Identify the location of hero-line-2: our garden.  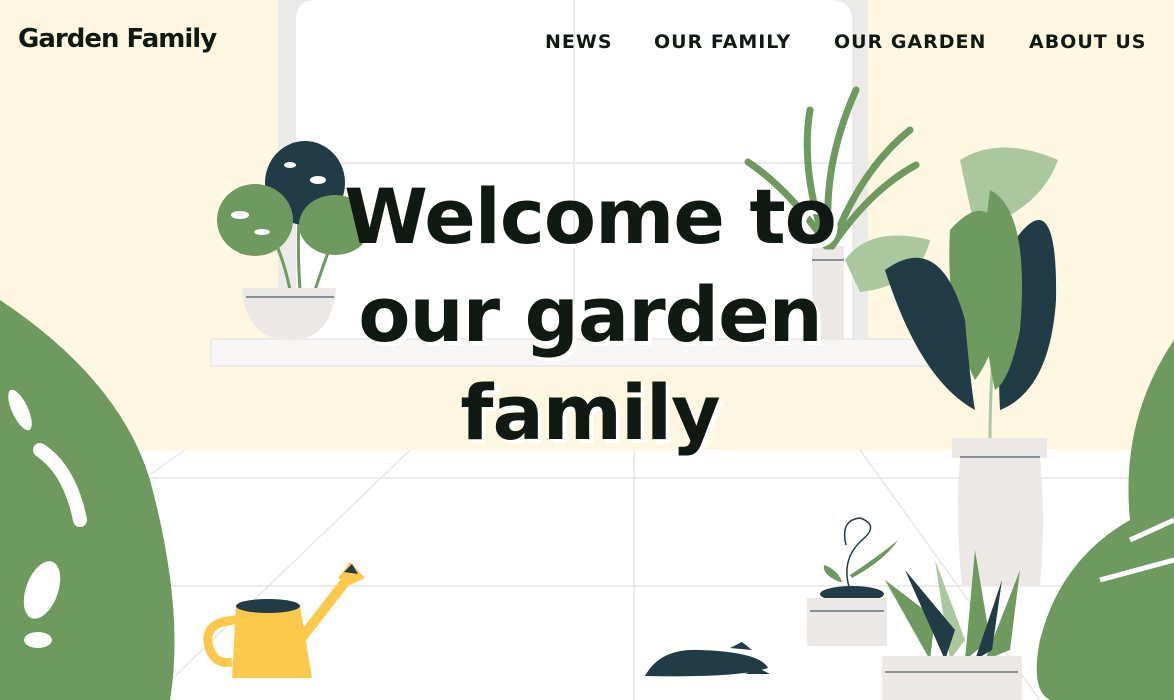
(590, 314).